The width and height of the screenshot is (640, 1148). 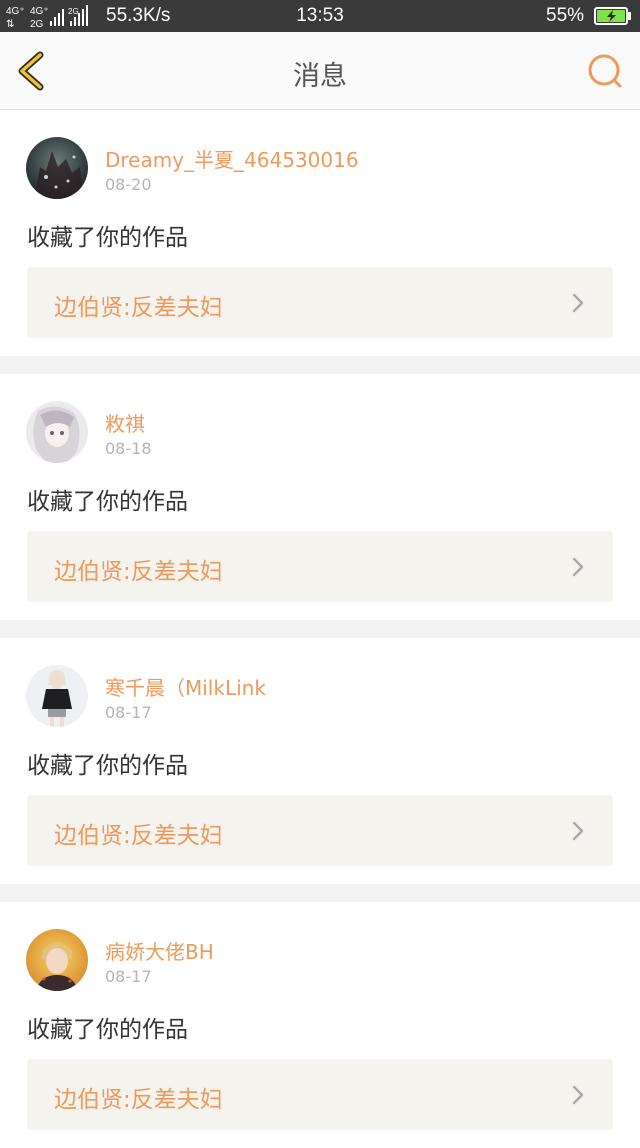 I want to click on status-bar: 4G⁺ ⇅ 4G⁺ 2G 2G 55.3K/s 13:53 55%, so click(x=320, y=16).